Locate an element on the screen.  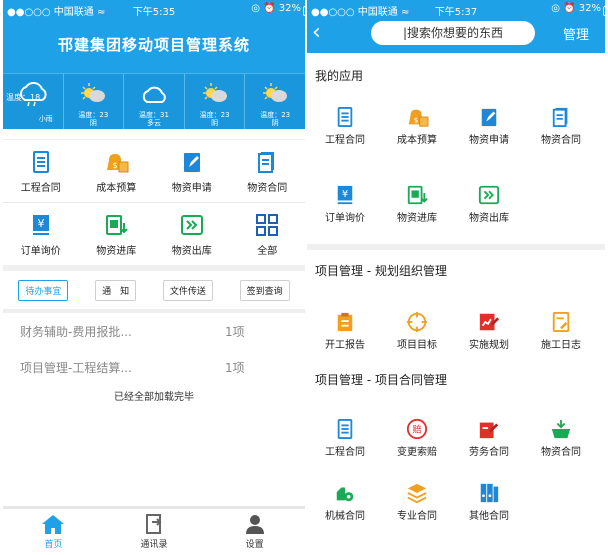
app-construction-log: 施工日志 is located at coordinates (561, 315).